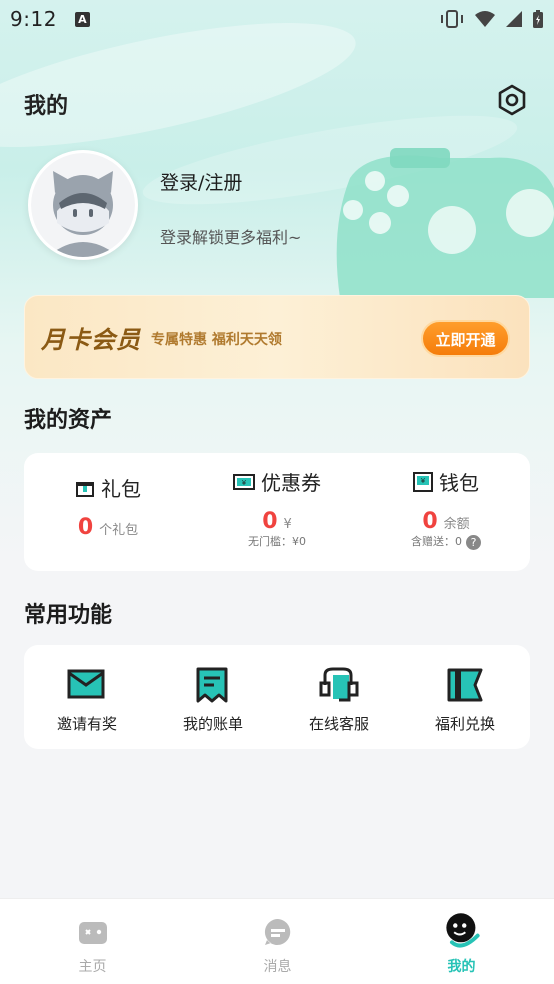 The height and width of the screenshot is (984, 554). I want to click on nav-messages: 消息, so click(277, 941).